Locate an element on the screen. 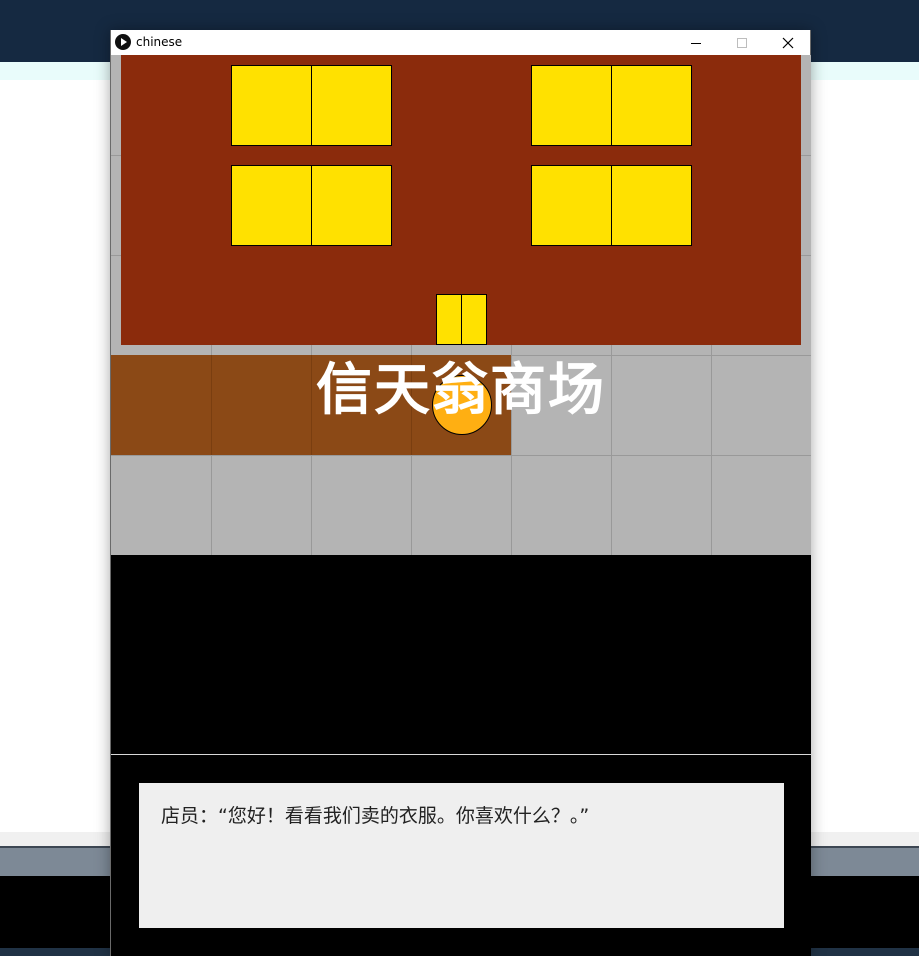  window-titlebar: chinese is located at coordinates (460, 42).